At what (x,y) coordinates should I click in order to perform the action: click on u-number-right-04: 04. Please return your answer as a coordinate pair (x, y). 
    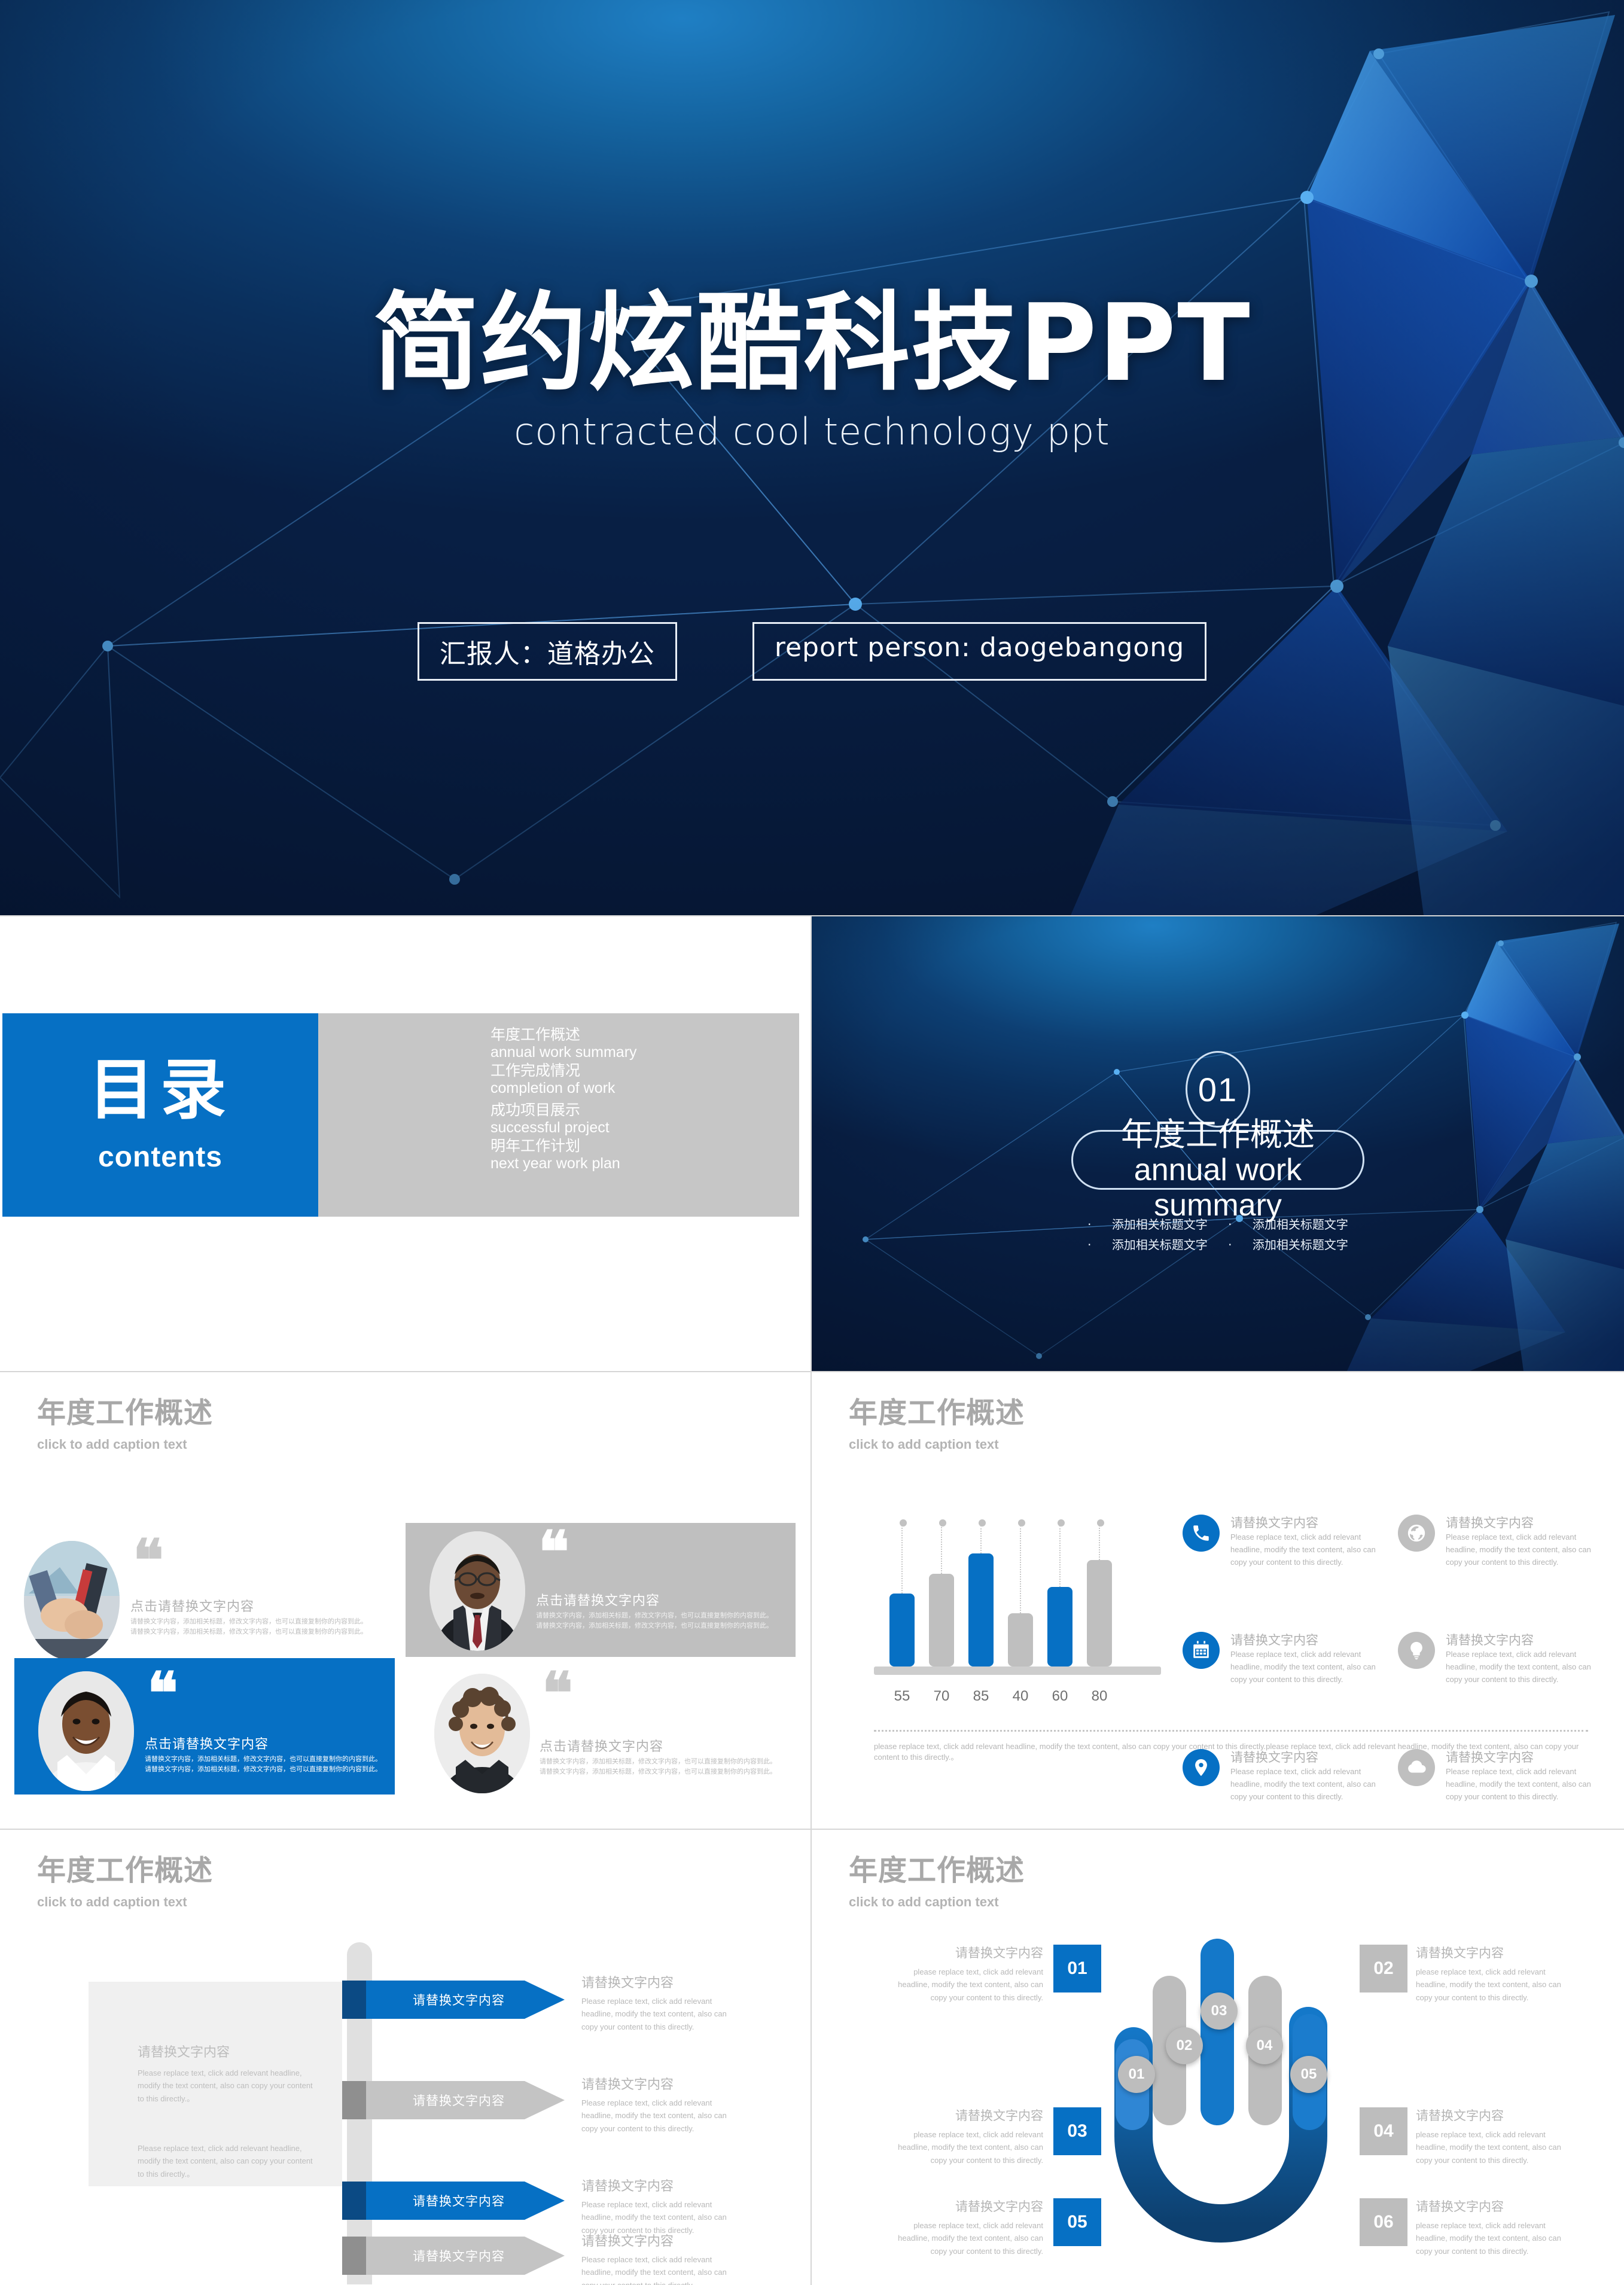
    Looking at the image, I should click on (1384, 2131).